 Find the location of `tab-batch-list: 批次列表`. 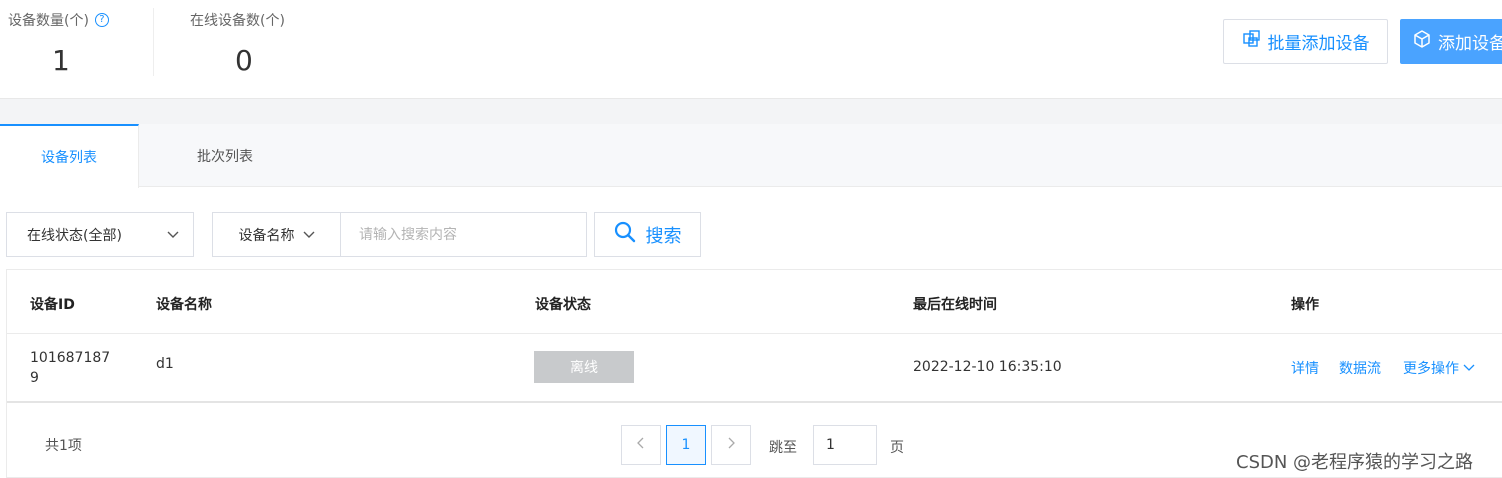

tab-batch-list: 批次列表 is located at coordinates (225, 155).